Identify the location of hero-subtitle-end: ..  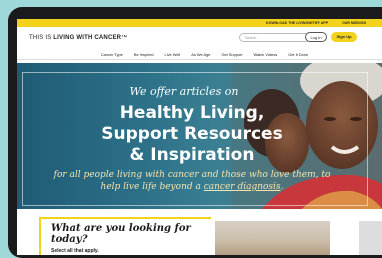
(282, 187).